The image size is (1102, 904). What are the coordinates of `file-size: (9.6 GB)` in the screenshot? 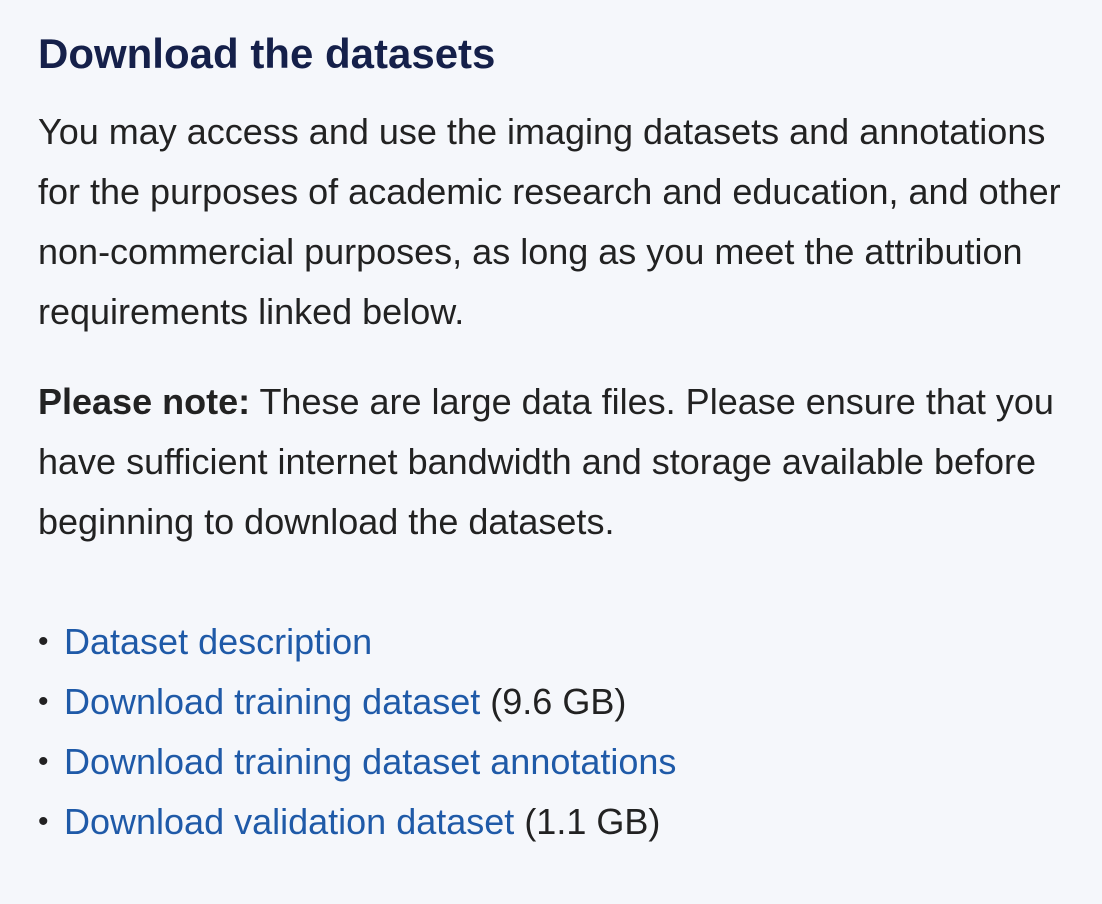 It's located at (553, 701).